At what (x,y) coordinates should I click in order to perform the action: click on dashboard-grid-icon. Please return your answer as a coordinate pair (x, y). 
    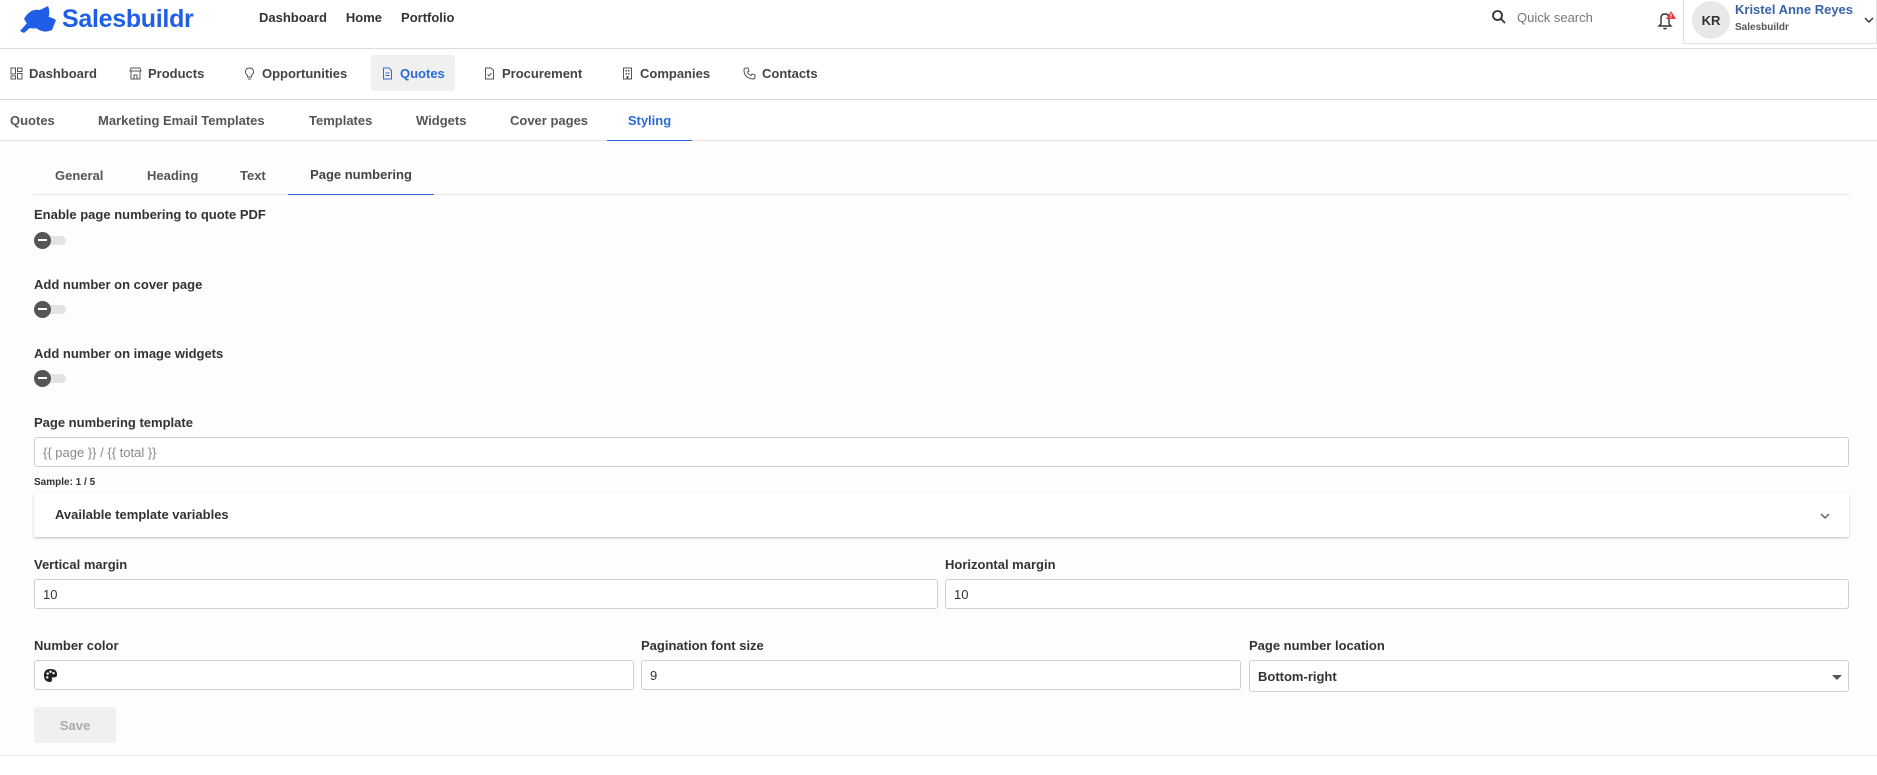
    Looking at the image, I should click on (16, 73).